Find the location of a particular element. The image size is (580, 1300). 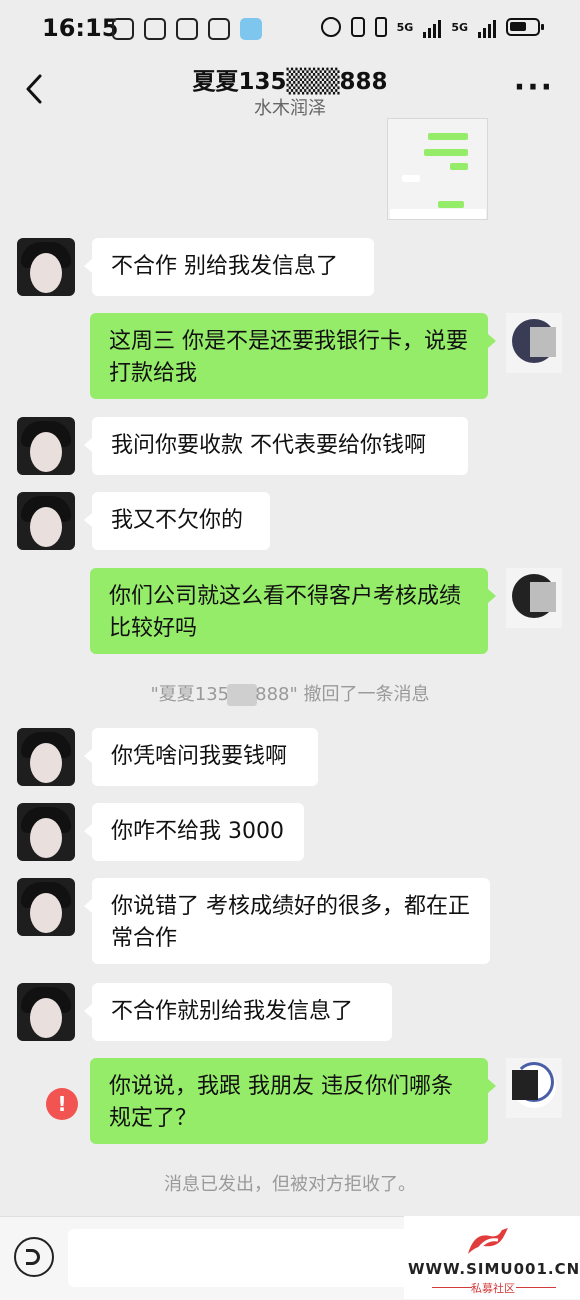

nfc-icon is located at coordinates (123, 29).